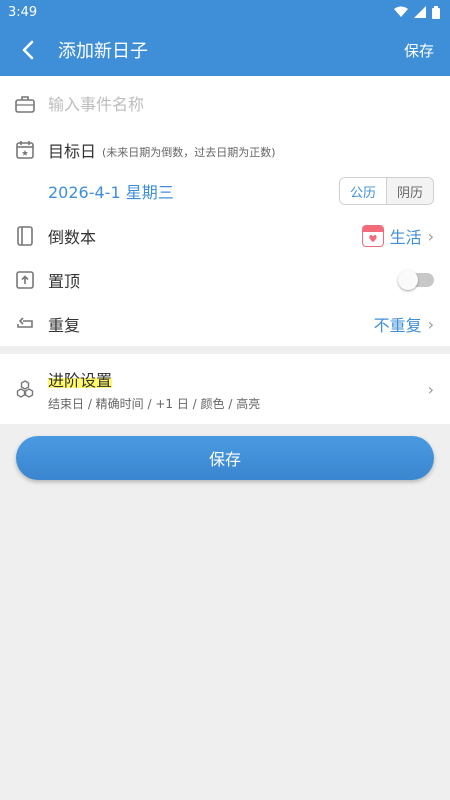 The width and height of the screenshot is (450, 800). Describe the element at coordinates (372, 236) in the screenshot. I see `life-book-icon` at that location.